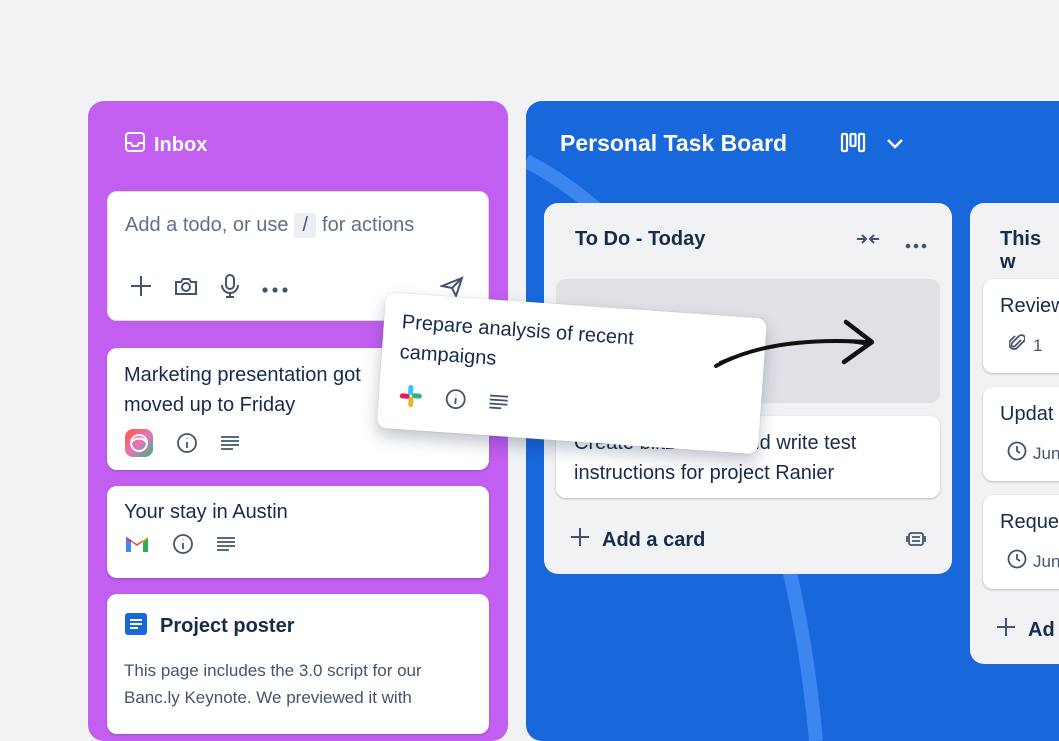  I want to click on attachment-count: 1, so click(1038, 345).